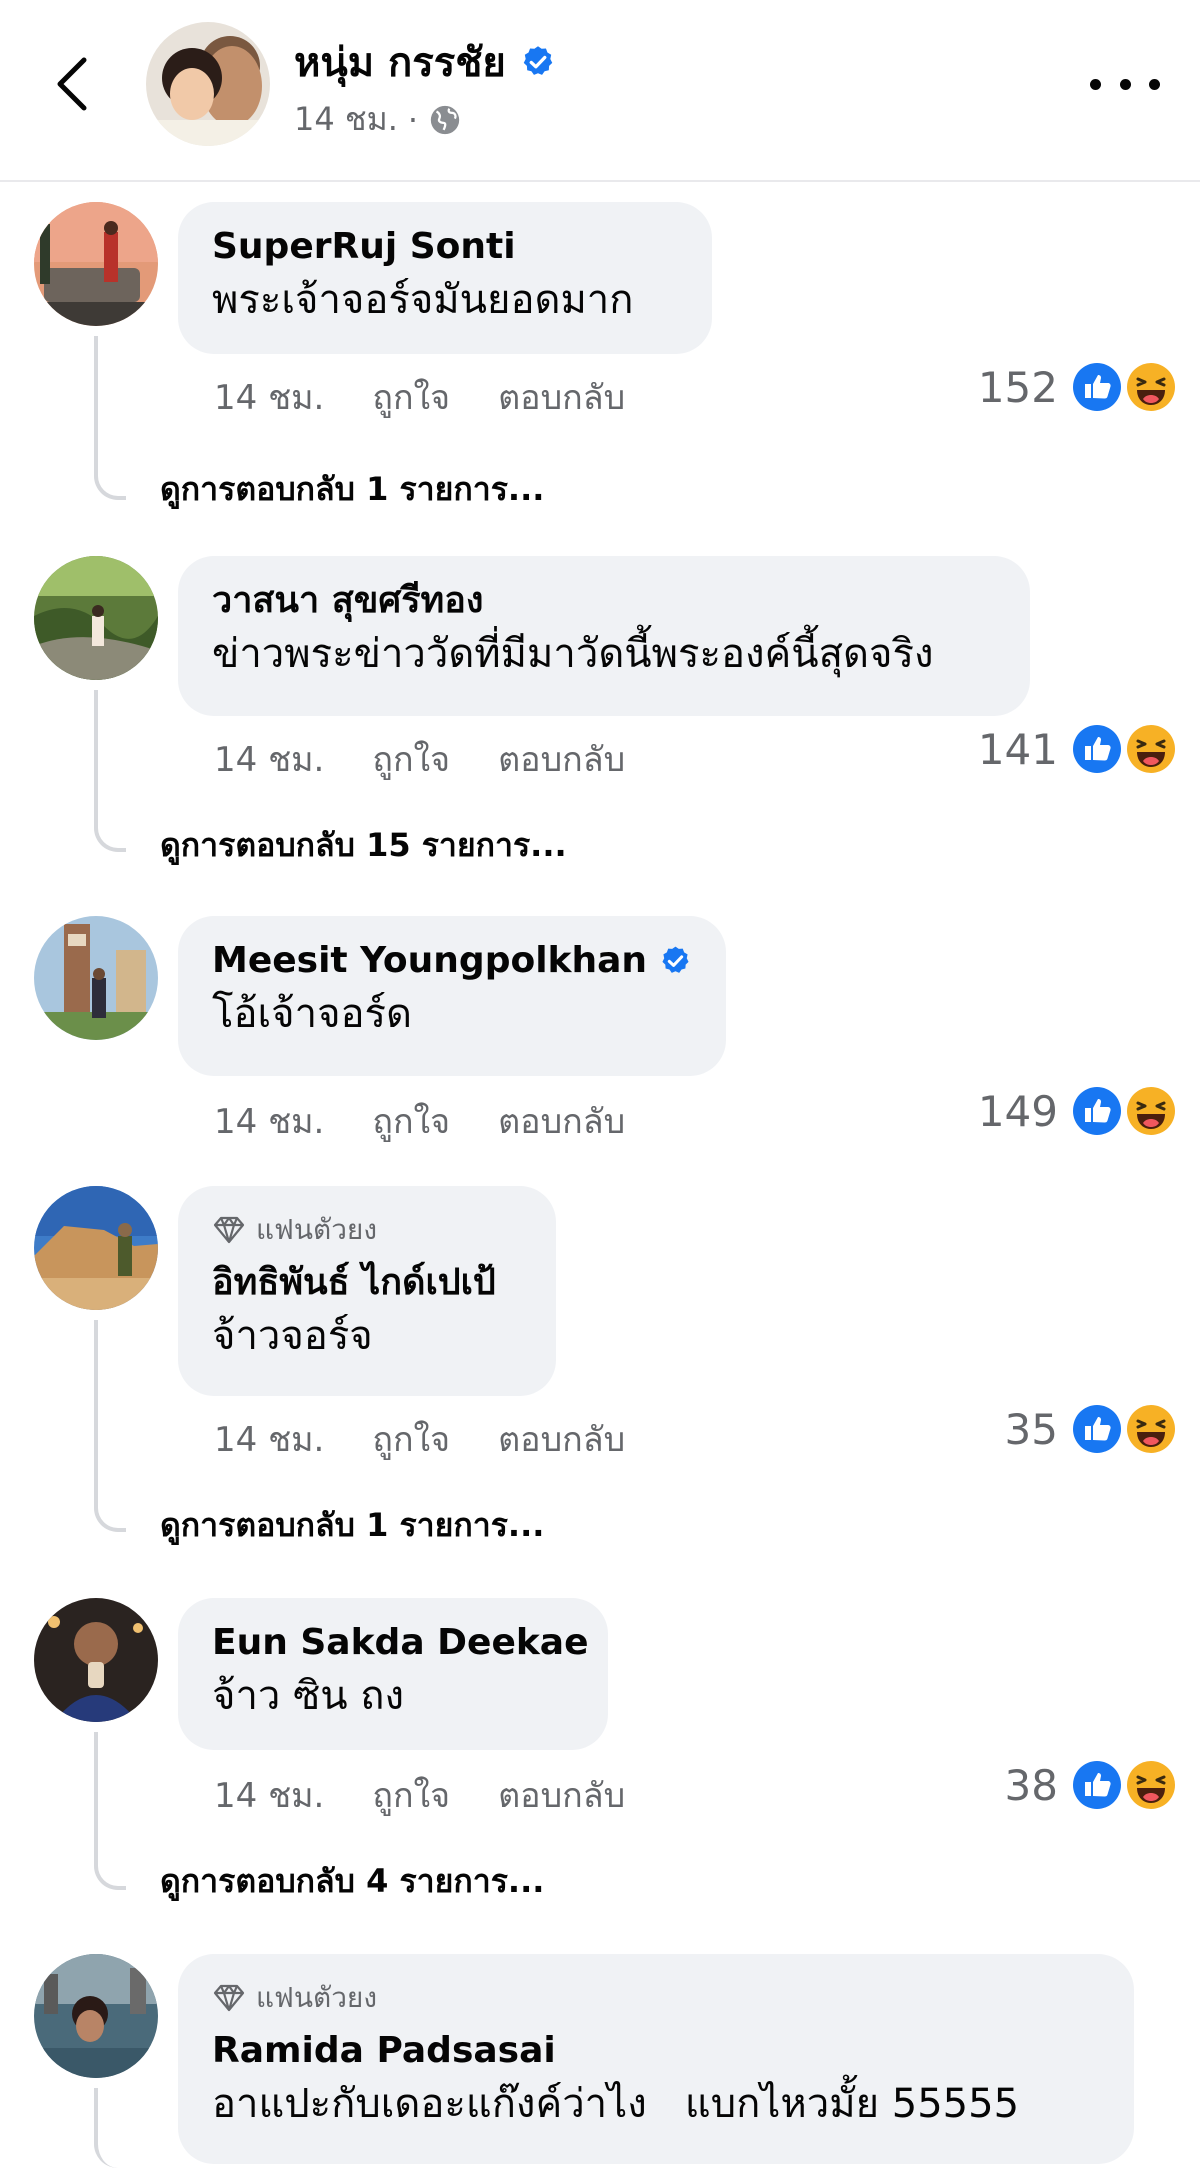  What do you see at coordinates (292, 1336) in the screenshot?
I see `comment-text: จ้าวจอร์จ` at bounding box center [292, 1336].